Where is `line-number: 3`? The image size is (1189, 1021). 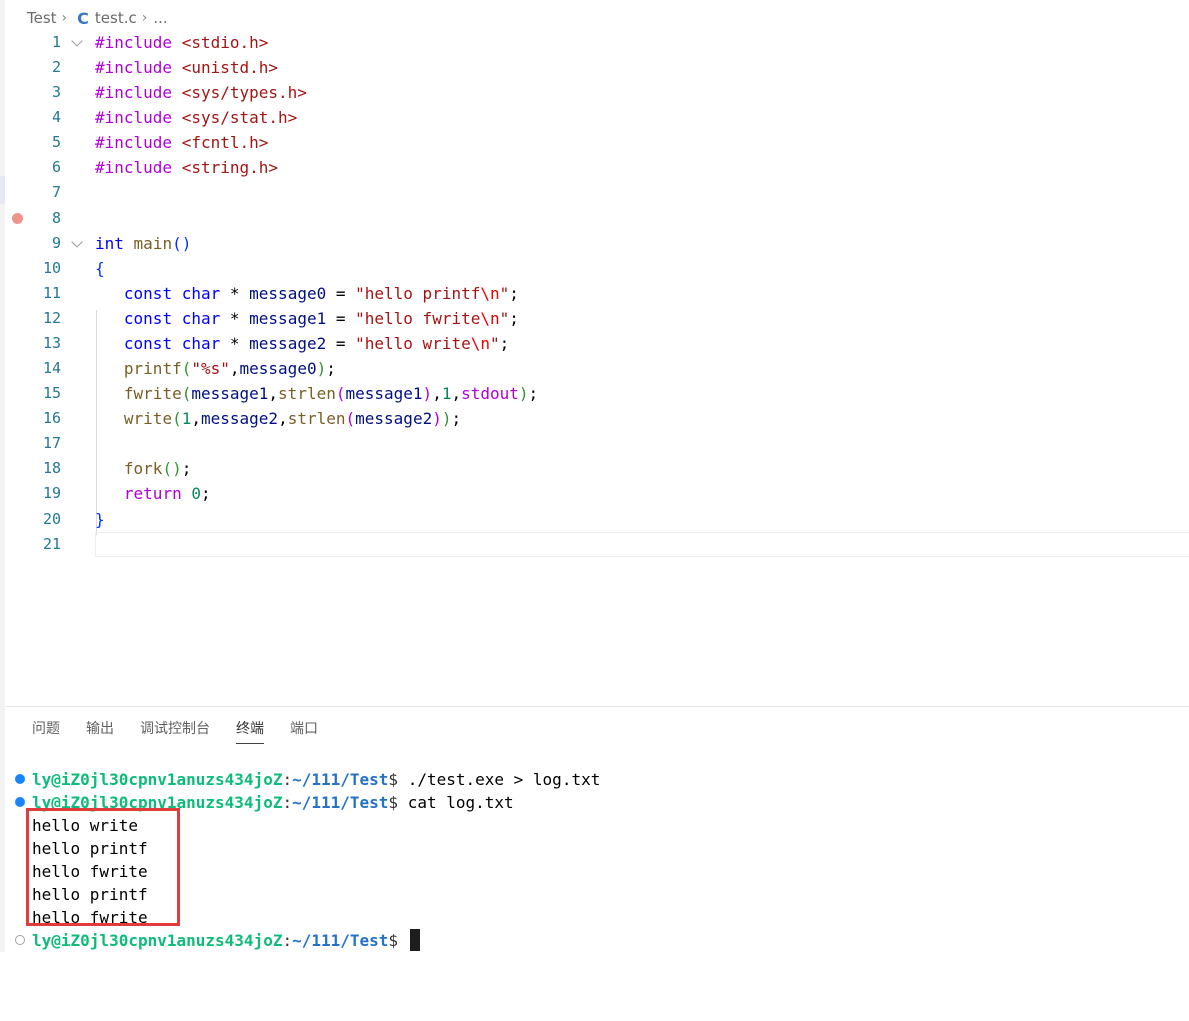 line-number: 3 is located at coordinates (56, 92).